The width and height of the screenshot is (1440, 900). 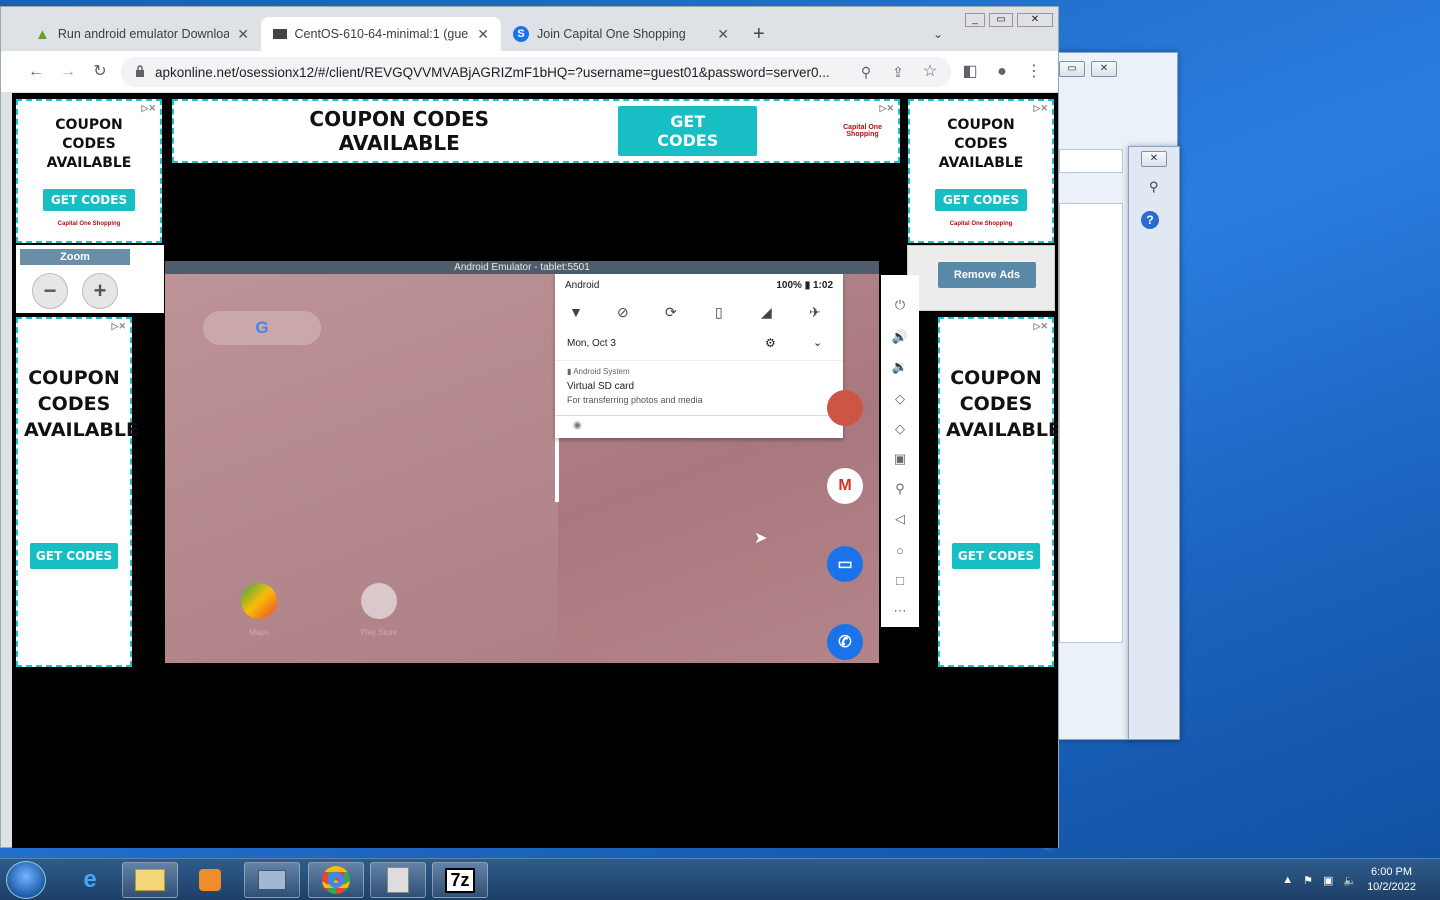 I want to click on overview-square-icon: □, so click(x=900, y=580).